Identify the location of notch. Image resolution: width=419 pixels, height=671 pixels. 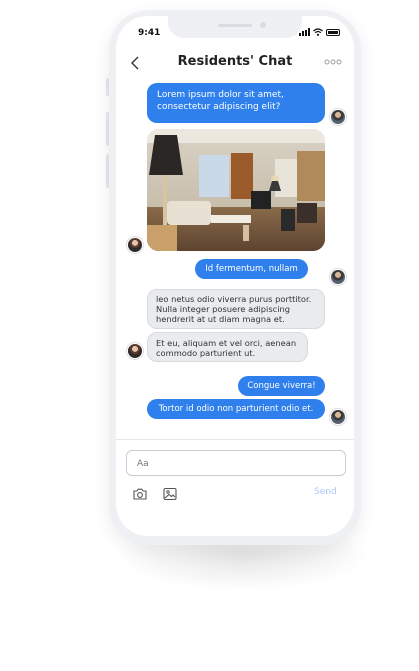
(235, 27).